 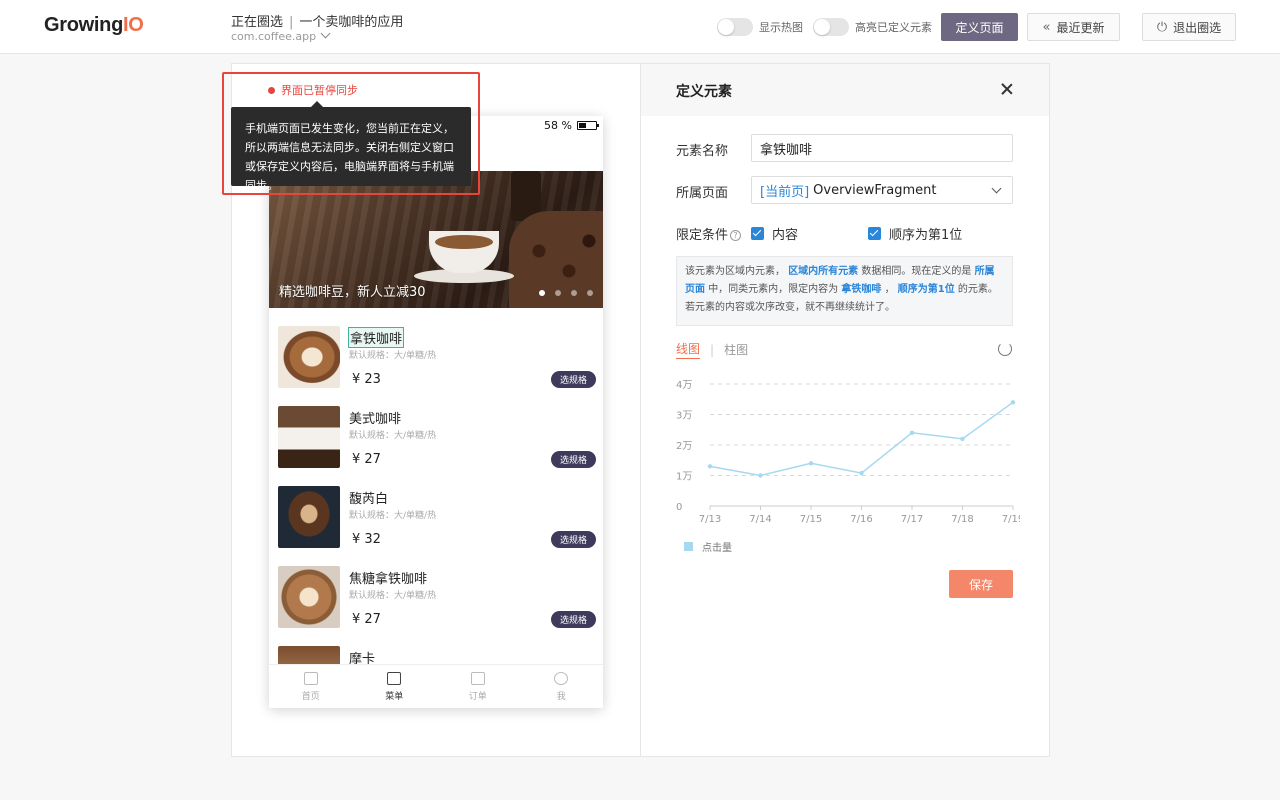 What do you see at coordinates (760, 27) in the screenshot?
I see `heatmap-toggle: 显示热图` at bounding box center [760, 27].